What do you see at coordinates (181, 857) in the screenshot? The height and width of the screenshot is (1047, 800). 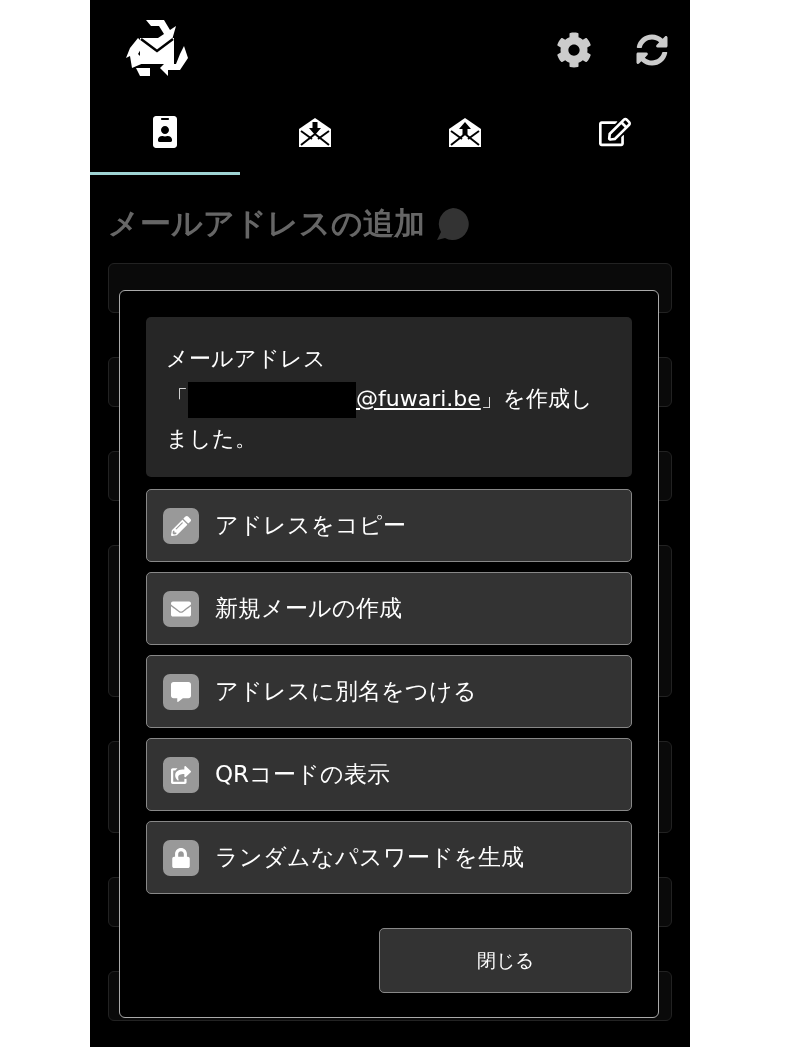 I see `lock-icon` at bounding box center [181, 857].